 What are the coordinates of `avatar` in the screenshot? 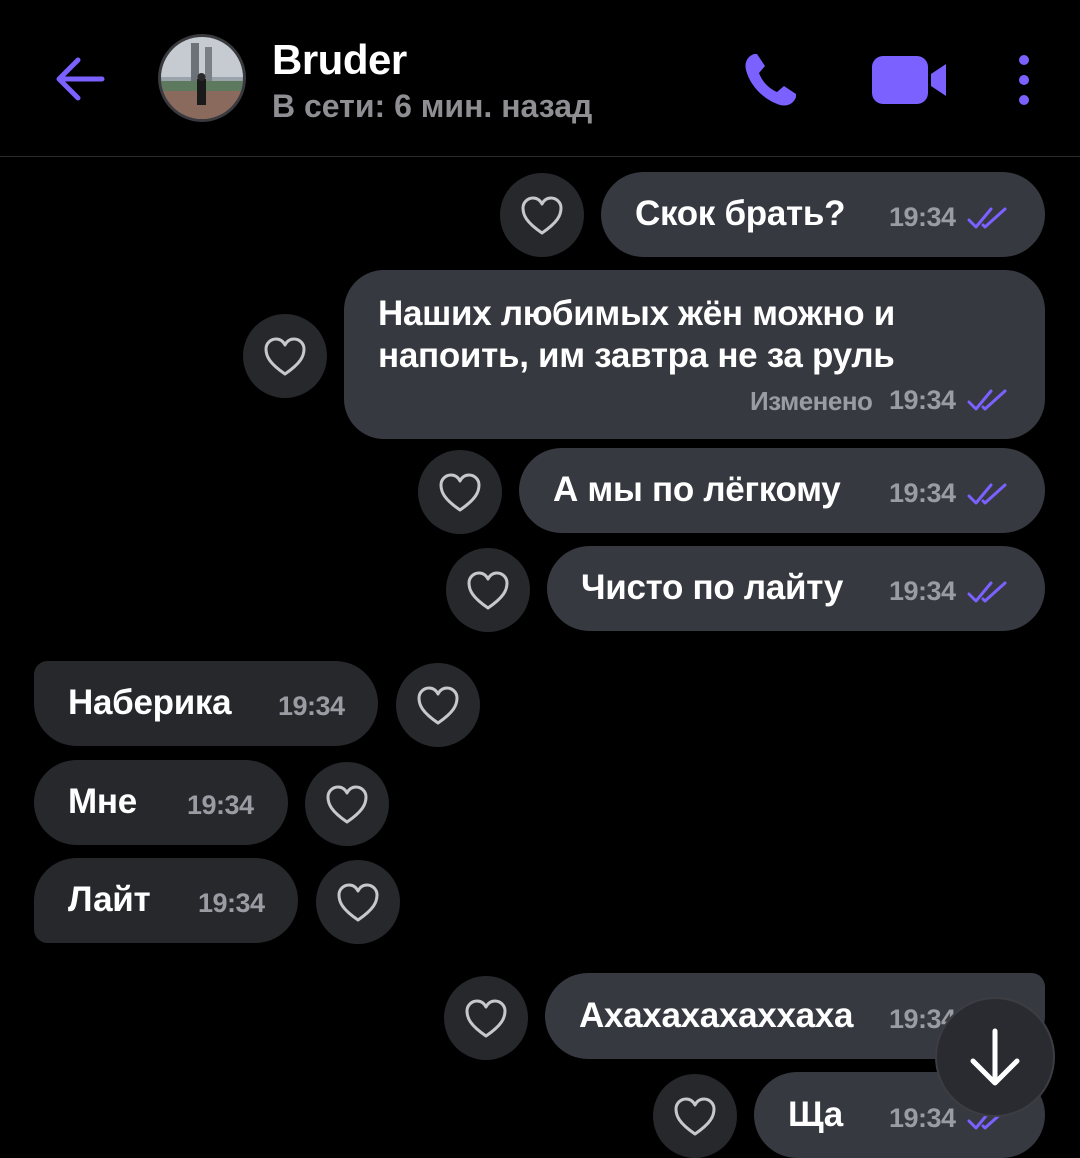 It's located at (202, 78).